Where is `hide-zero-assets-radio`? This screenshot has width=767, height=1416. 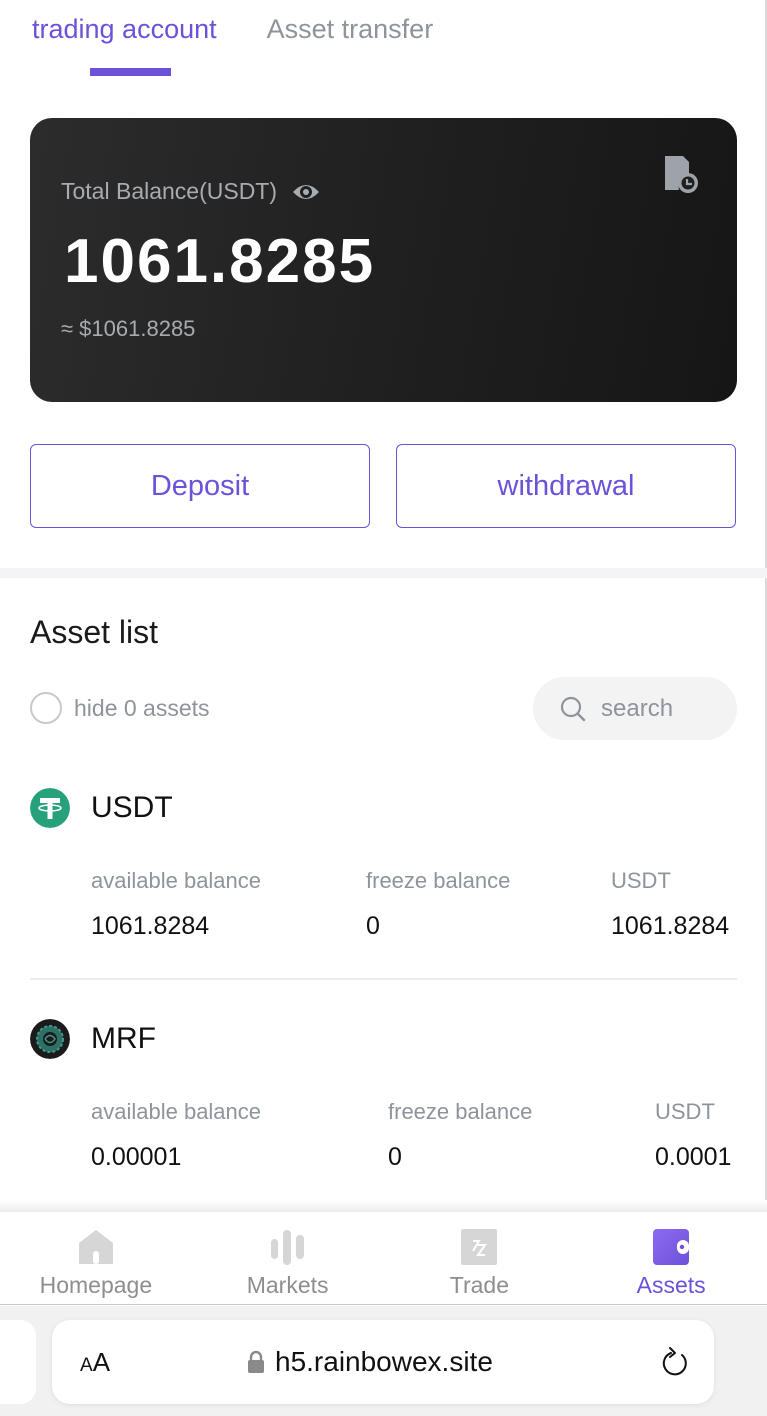
hide-zero-assets-radio is located at coordinates (46, 708).